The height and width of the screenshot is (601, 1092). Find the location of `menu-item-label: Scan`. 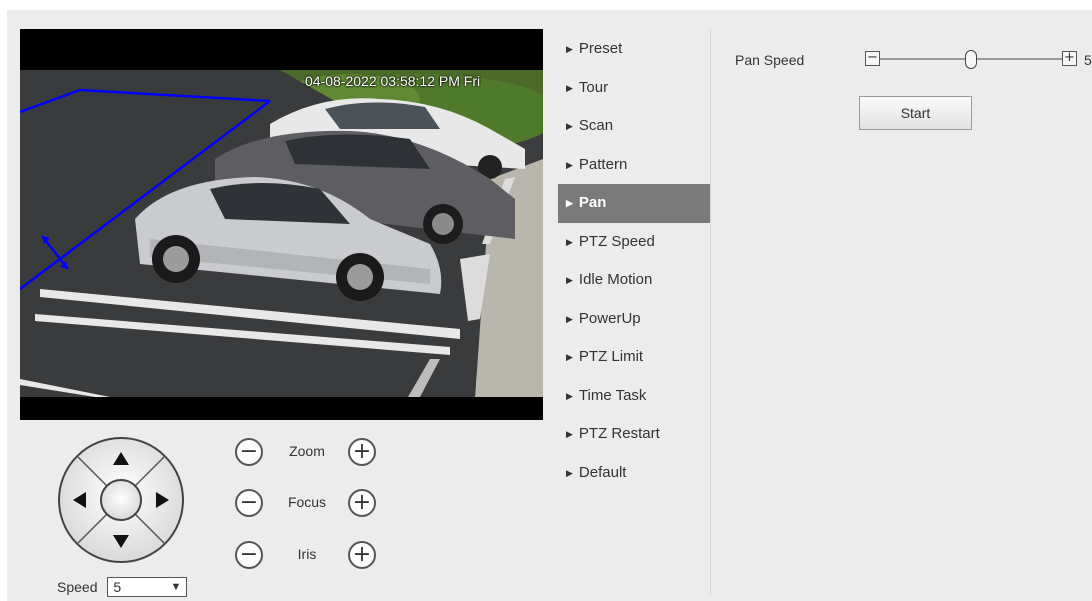

menu-item-label: Scan is located at coordinates (596, 125).